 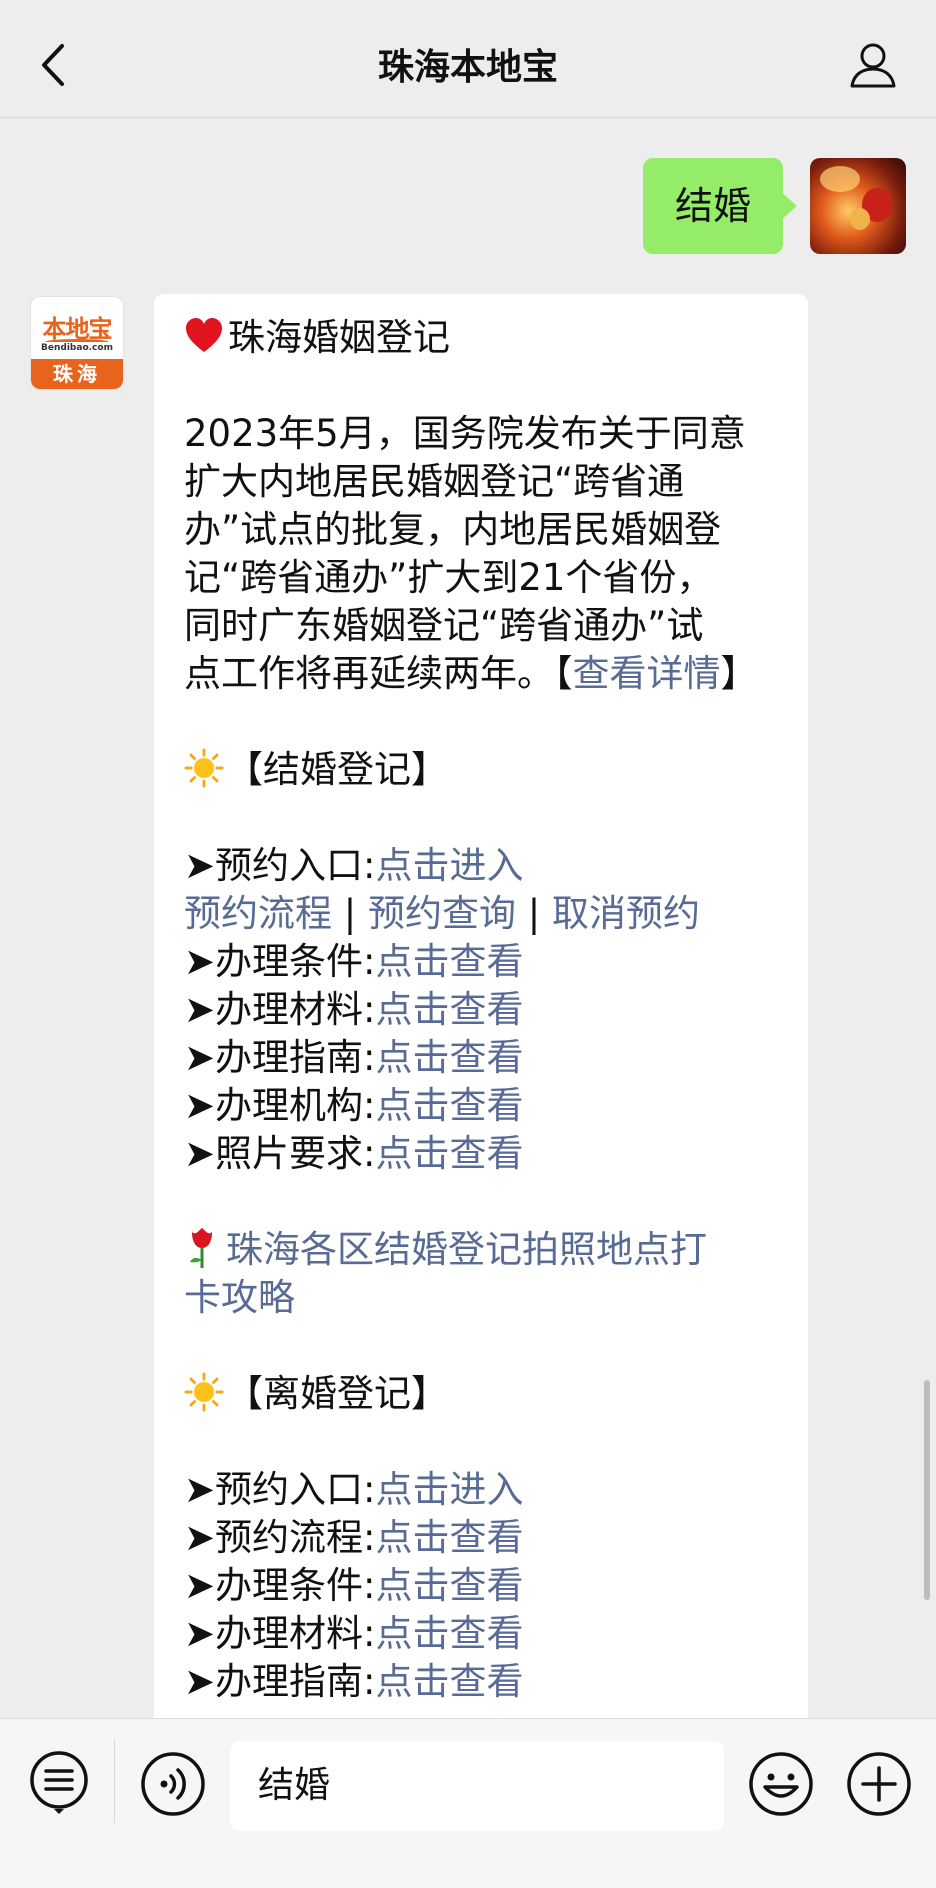 I want to click on divorce-item-link: 点击进入, so click(x=449, y=1489).